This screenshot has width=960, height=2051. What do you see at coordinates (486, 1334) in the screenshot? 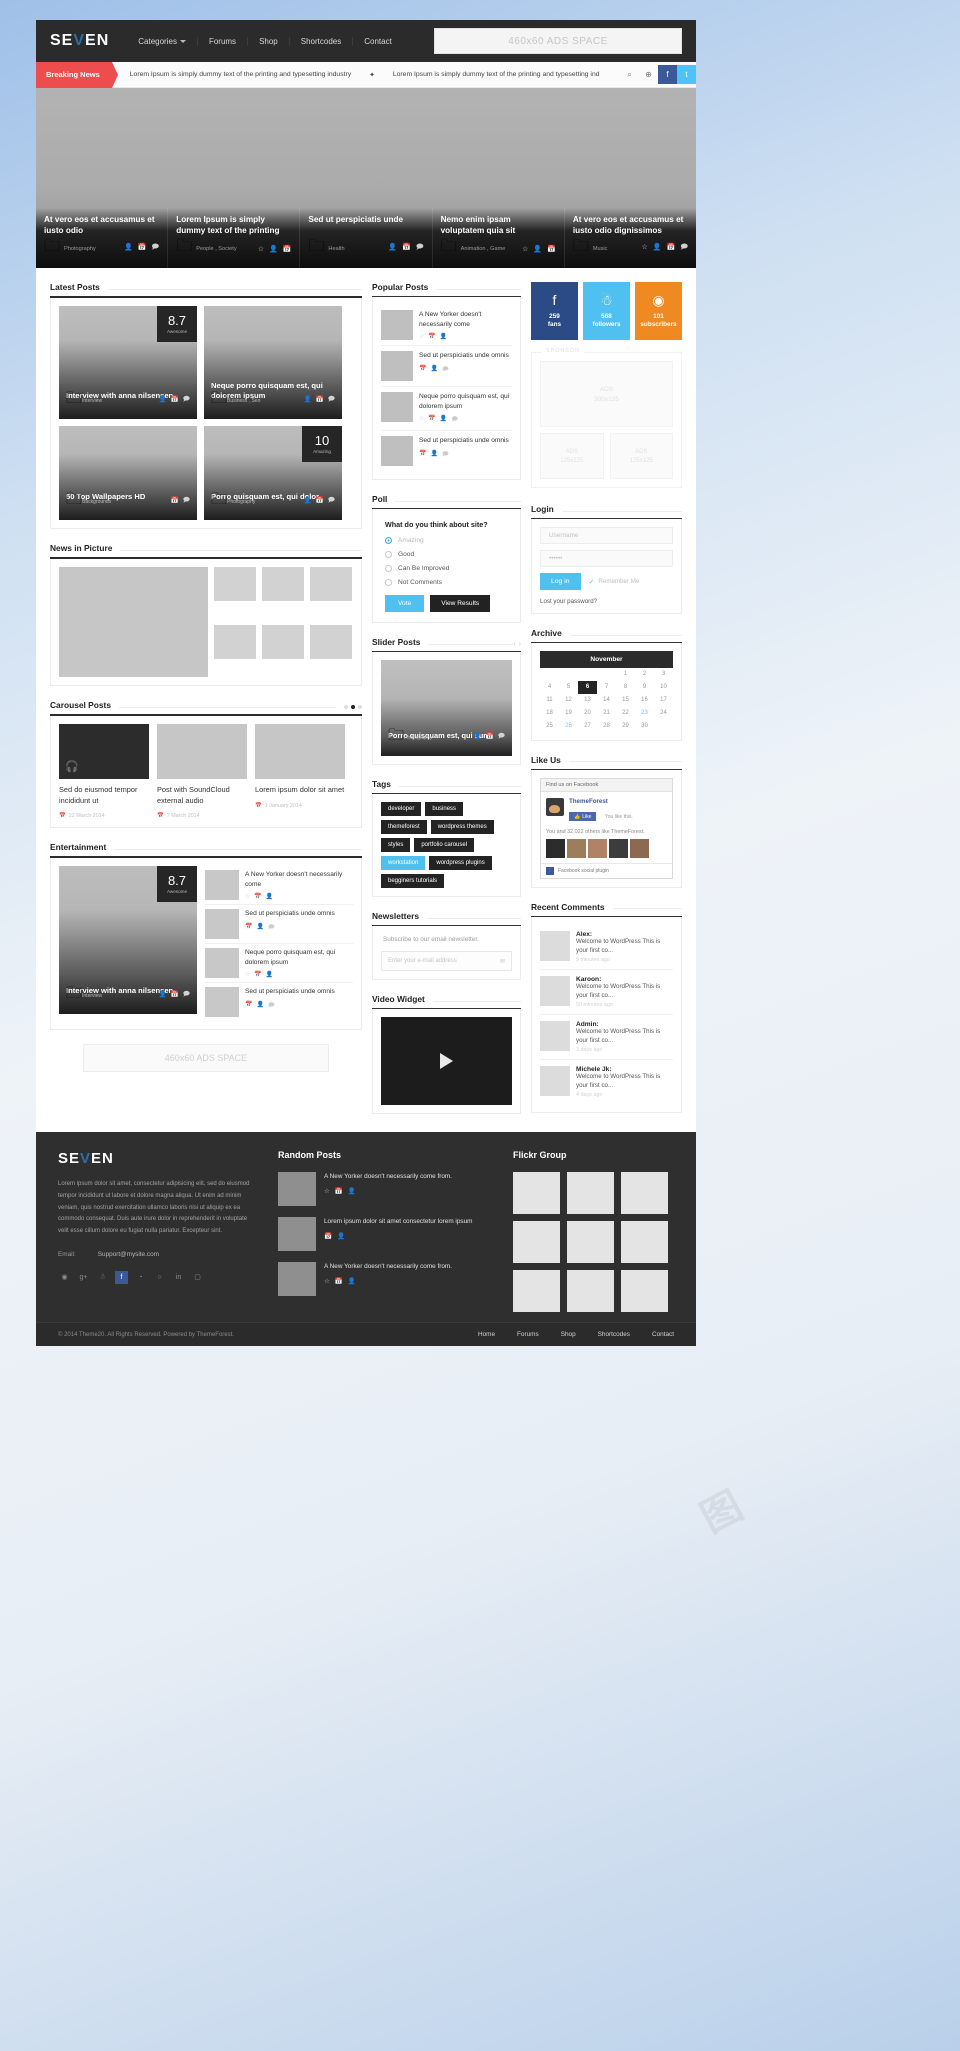
I see `footer-link-home: Home` at bounding box center [486, 1334].